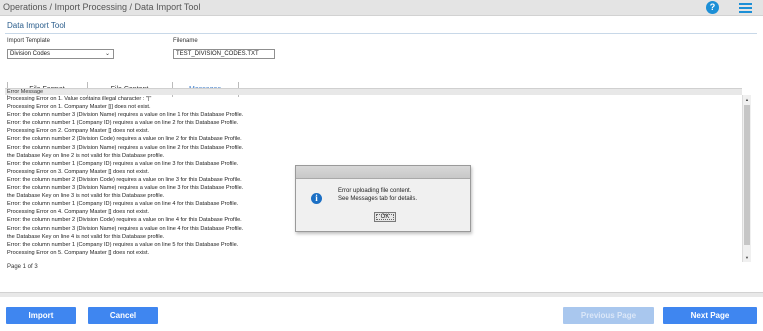  I want to click on hamburger-menu-icon, so click(745, 8).